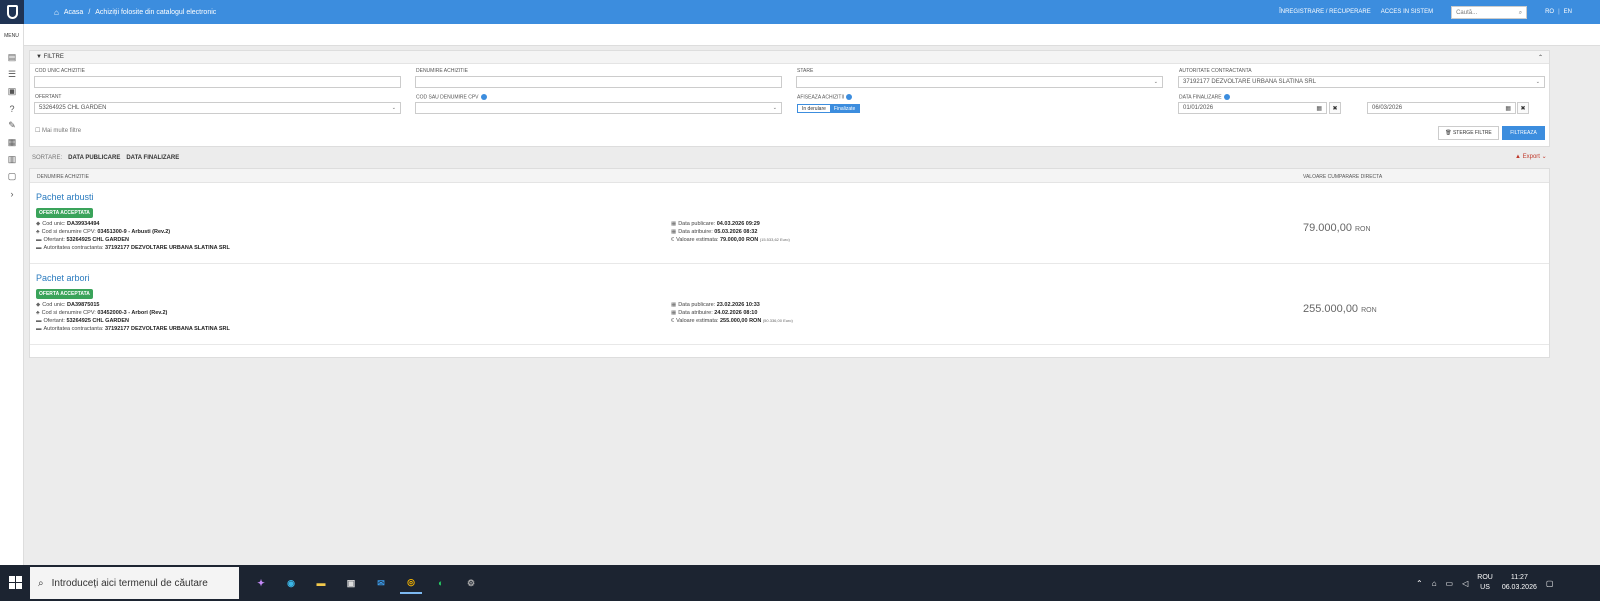 This screenshot has width=1600, height=601. Describe the element at coordinates (47, 158) in the screenshot. I see `sort-label: SORTARE:` at that location.